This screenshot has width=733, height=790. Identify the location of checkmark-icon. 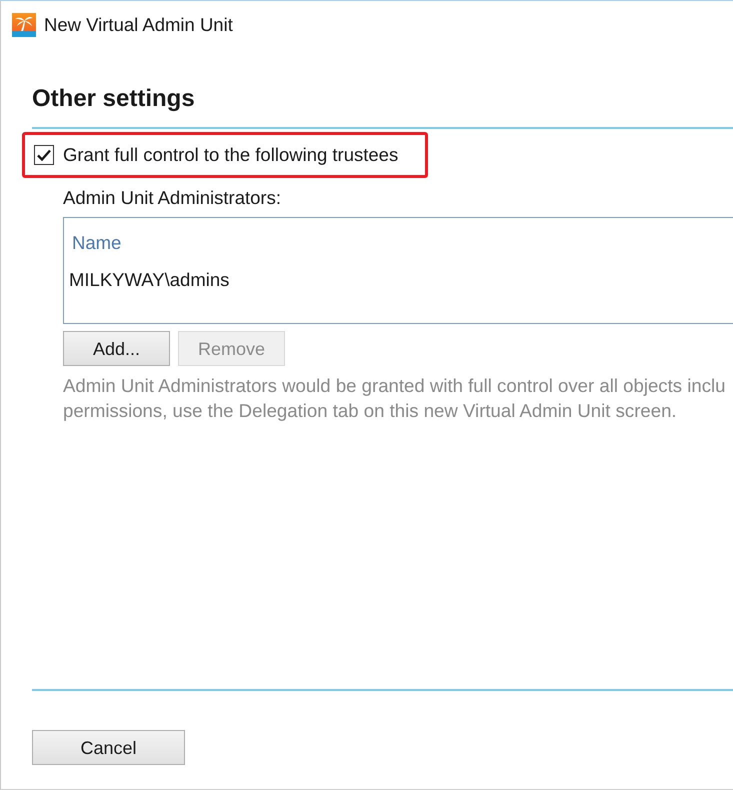
(44, 155).